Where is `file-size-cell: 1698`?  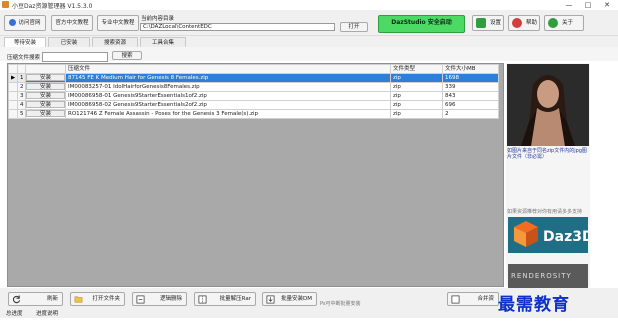 file-size-cell: 1698 is located at coordinates (470, 78).